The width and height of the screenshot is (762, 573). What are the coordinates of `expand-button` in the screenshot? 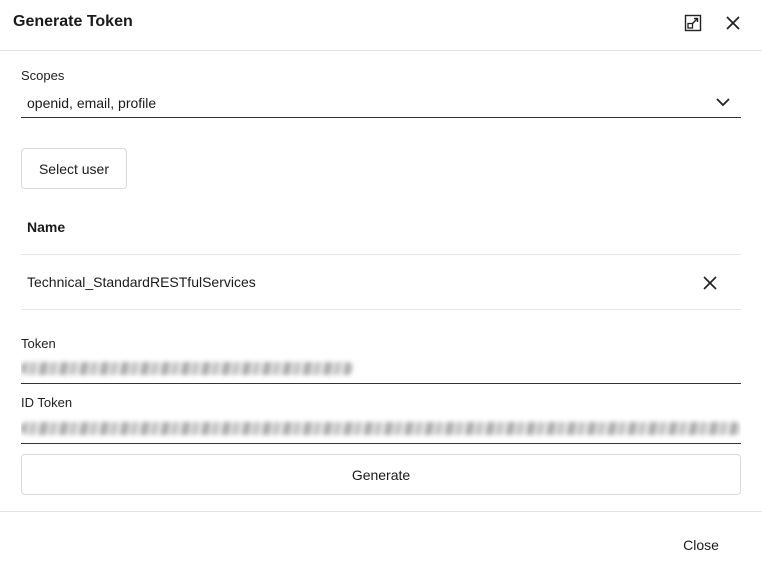 It's located at (693, 23).